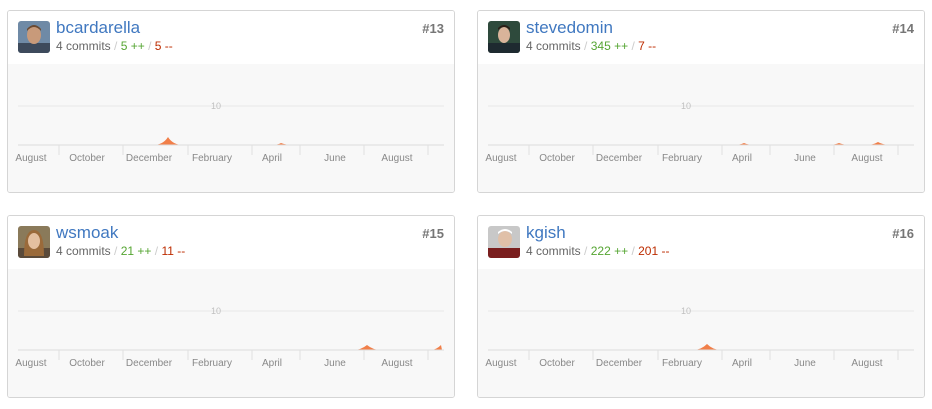  I want to click on commit-stats: 4 commits / 345 ++ / 7 --, so click(591, 46).